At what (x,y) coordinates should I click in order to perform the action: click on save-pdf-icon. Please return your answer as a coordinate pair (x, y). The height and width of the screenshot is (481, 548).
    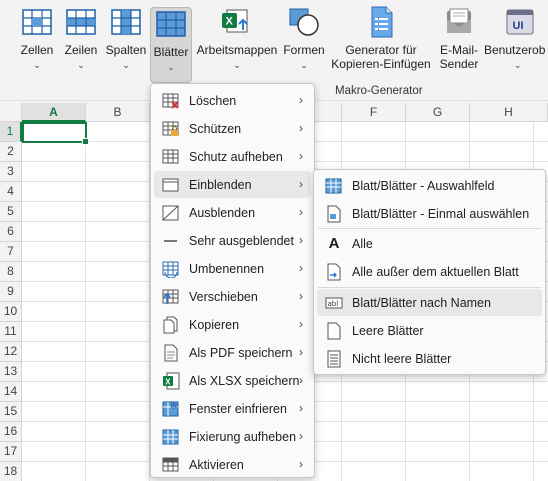
    Looking at the image, I should click on (171, 353).